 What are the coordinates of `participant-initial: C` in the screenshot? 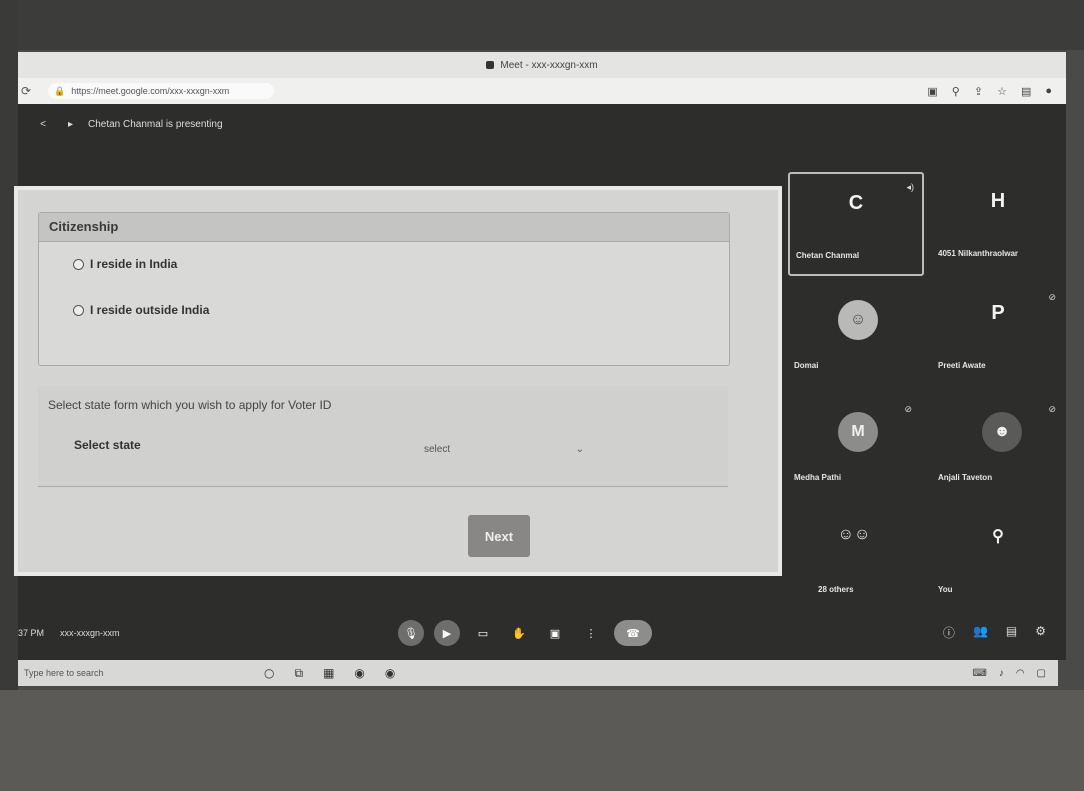 It's located at (856, 203).